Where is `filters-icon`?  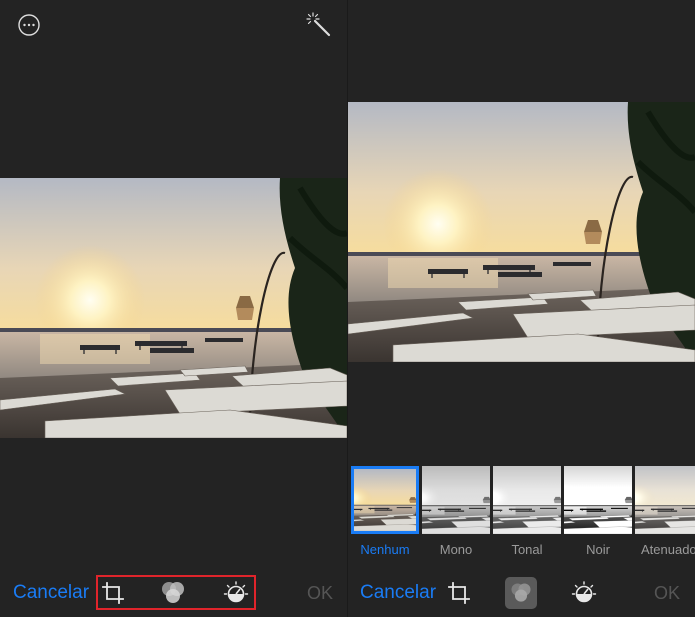
filters-icon is located at coordinates (521, 593).